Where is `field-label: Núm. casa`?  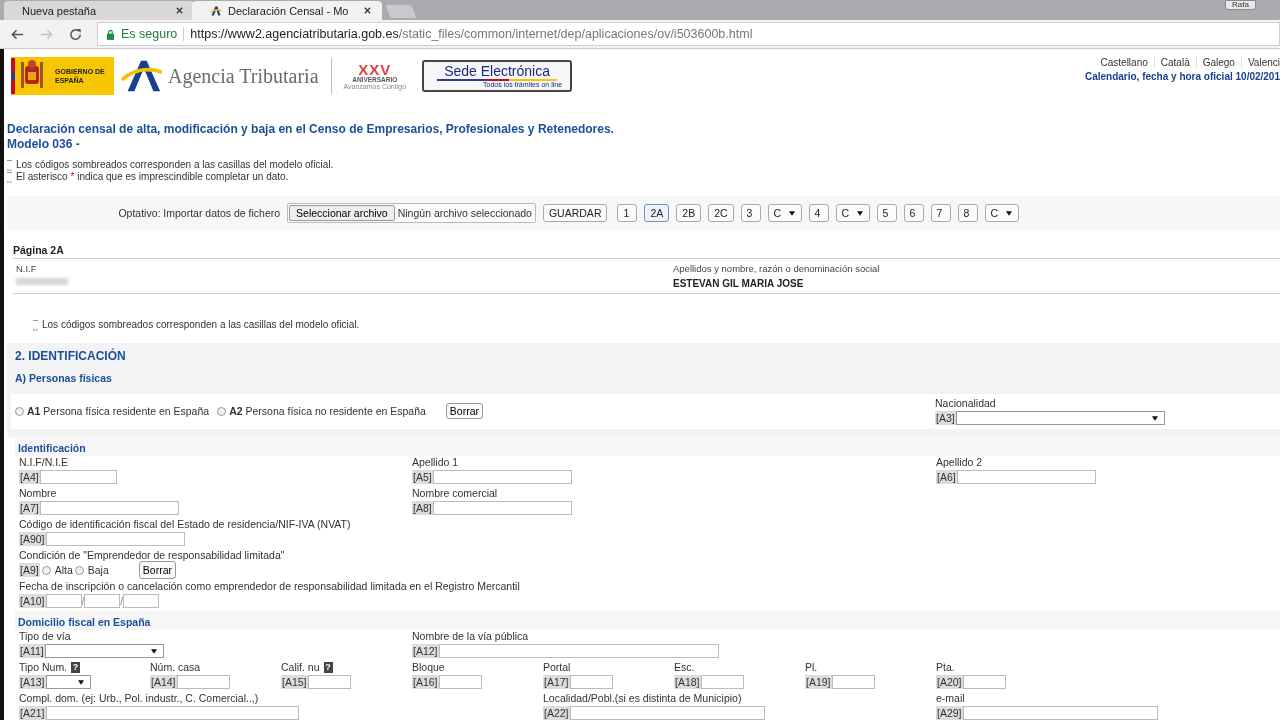
field-label: Núm. casa is located at coordinates (175, 667).